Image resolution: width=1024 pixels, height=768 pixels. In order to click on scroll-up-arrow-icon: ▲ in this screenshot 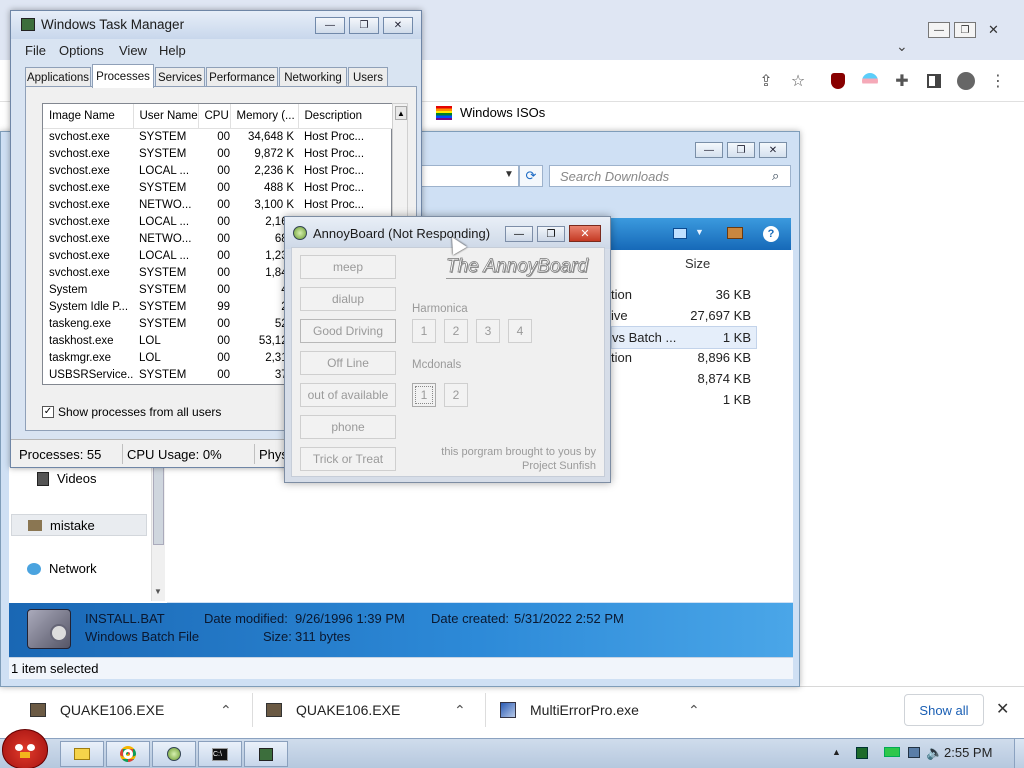, I will do `click(401, 113)`.